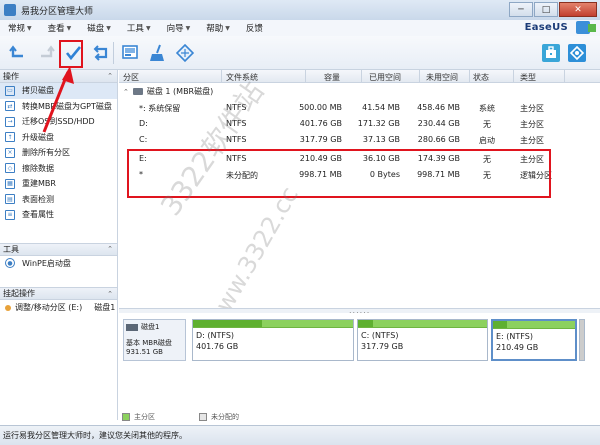 Image resolution: width=600 pixels, height=445 pixels. I want to click on close-button: ✕, so click(578, 9).